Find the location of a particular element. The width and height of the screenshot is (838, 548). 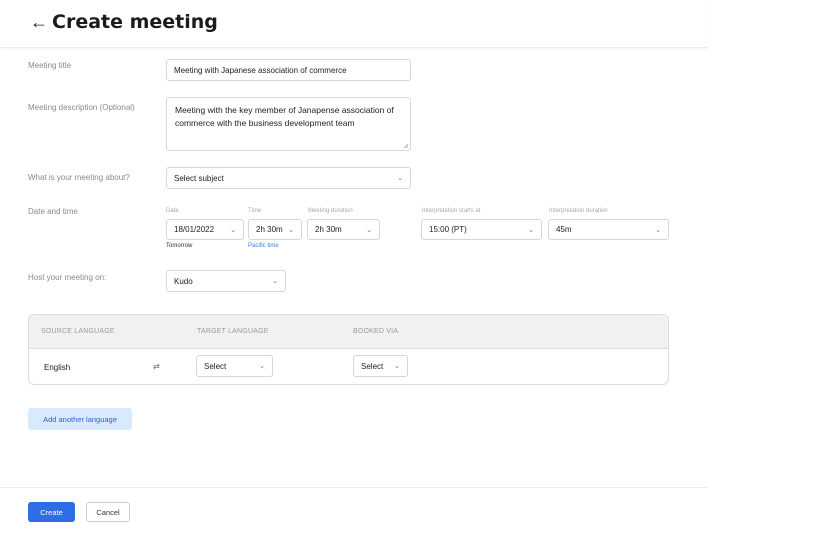

source-language-header: SOURCE LANGUAGE is located at coordinates (78, 331).